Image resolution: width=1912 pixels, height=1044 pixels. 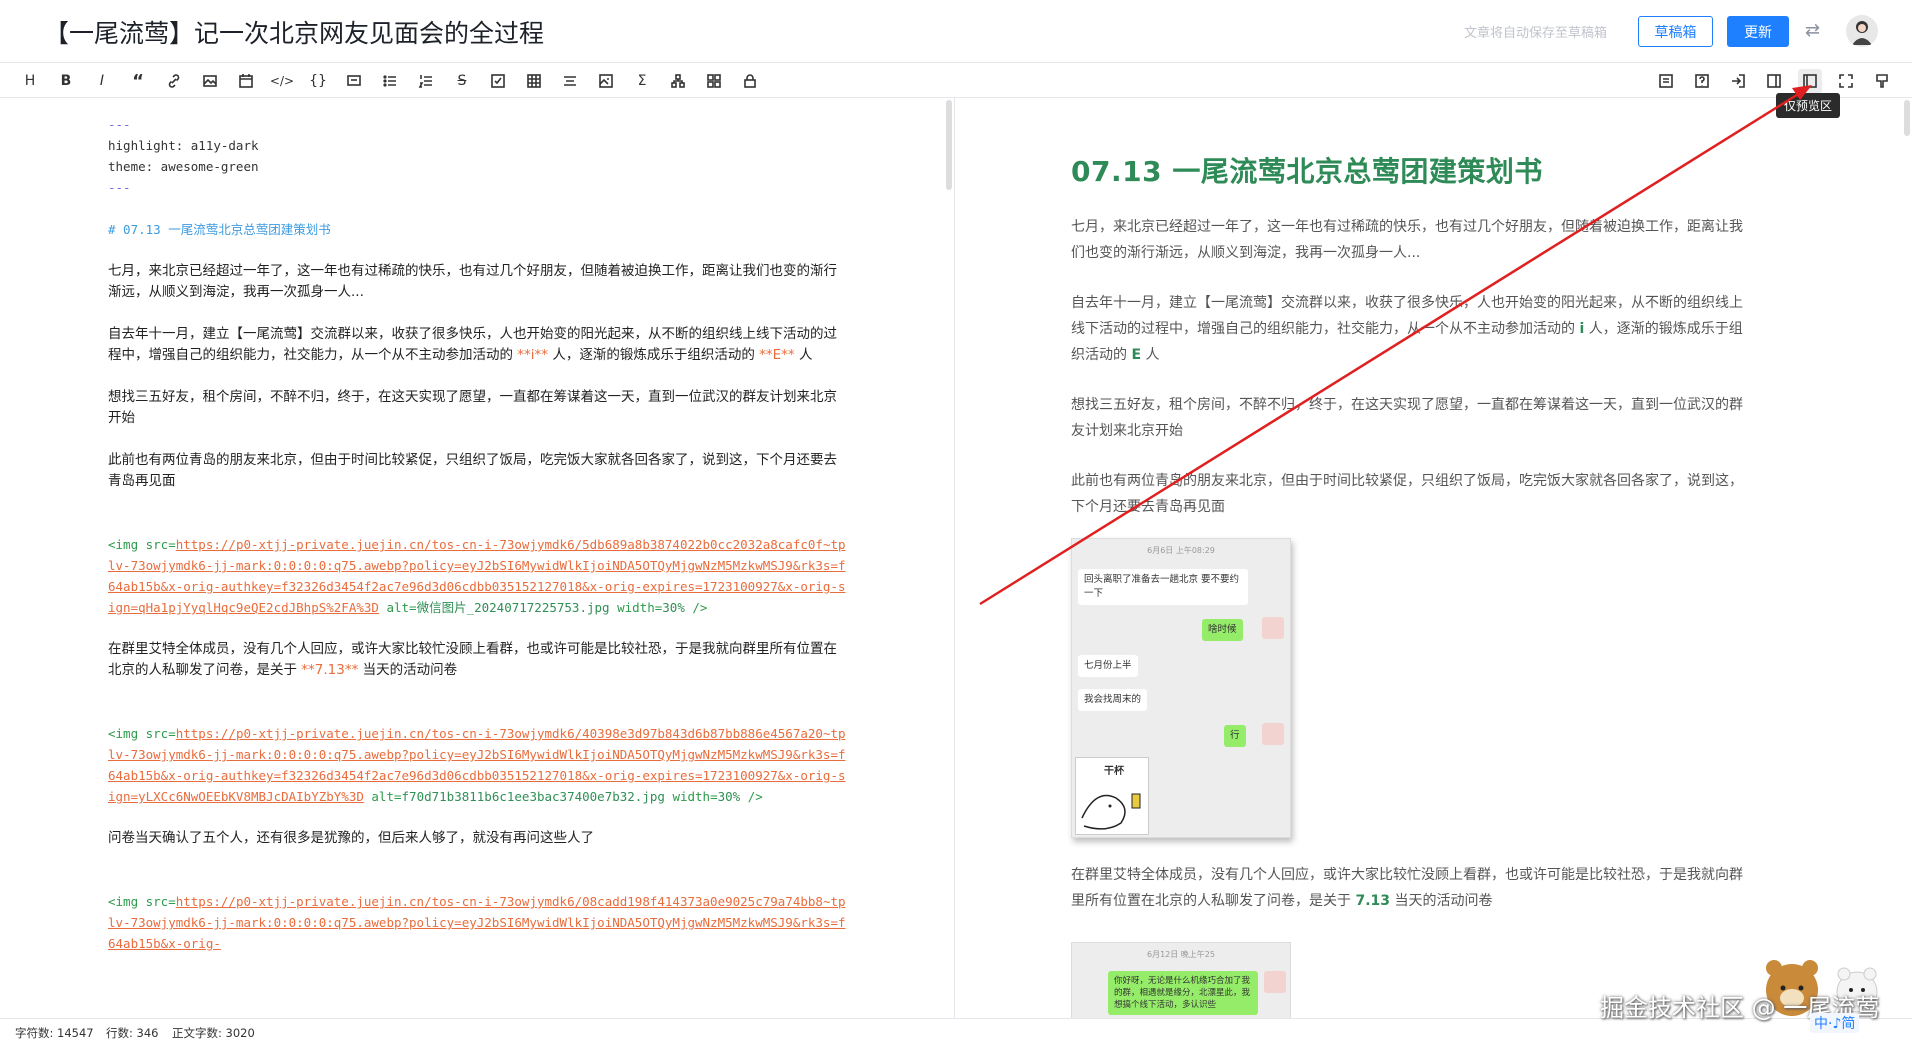 I want to click on align-icon, so click(x=570, y=81).